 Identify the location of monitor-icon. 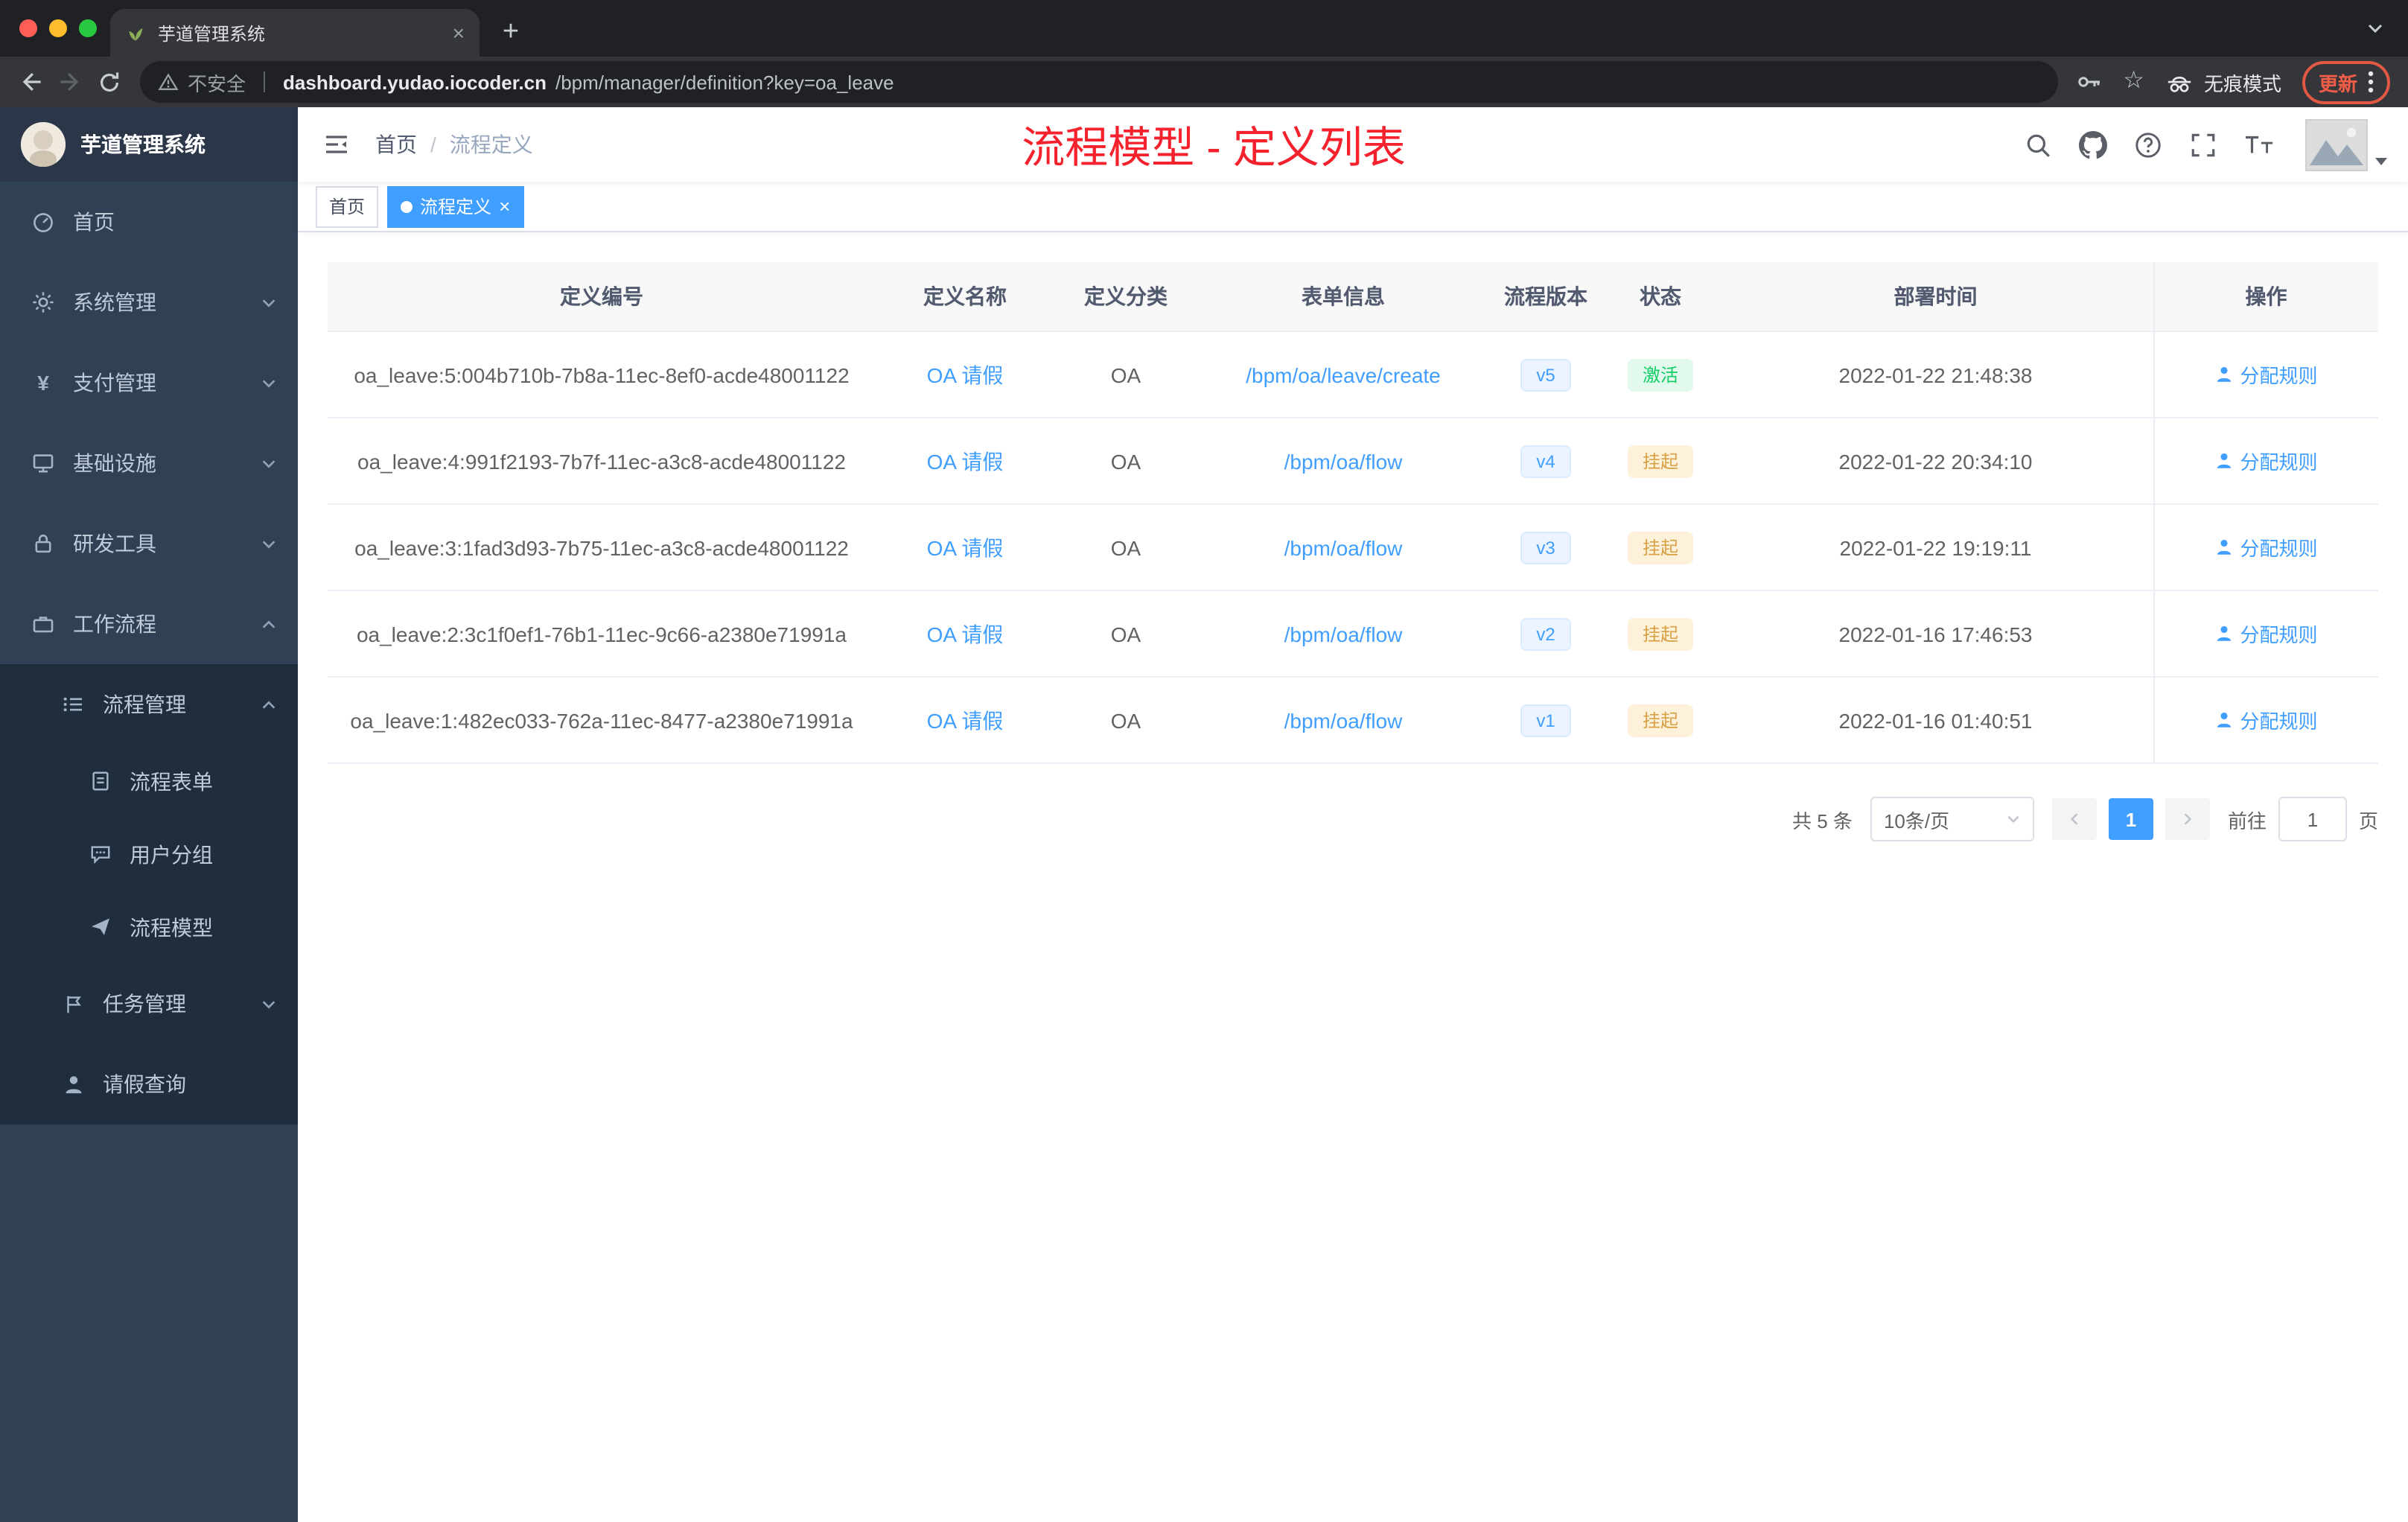
(43, 463).